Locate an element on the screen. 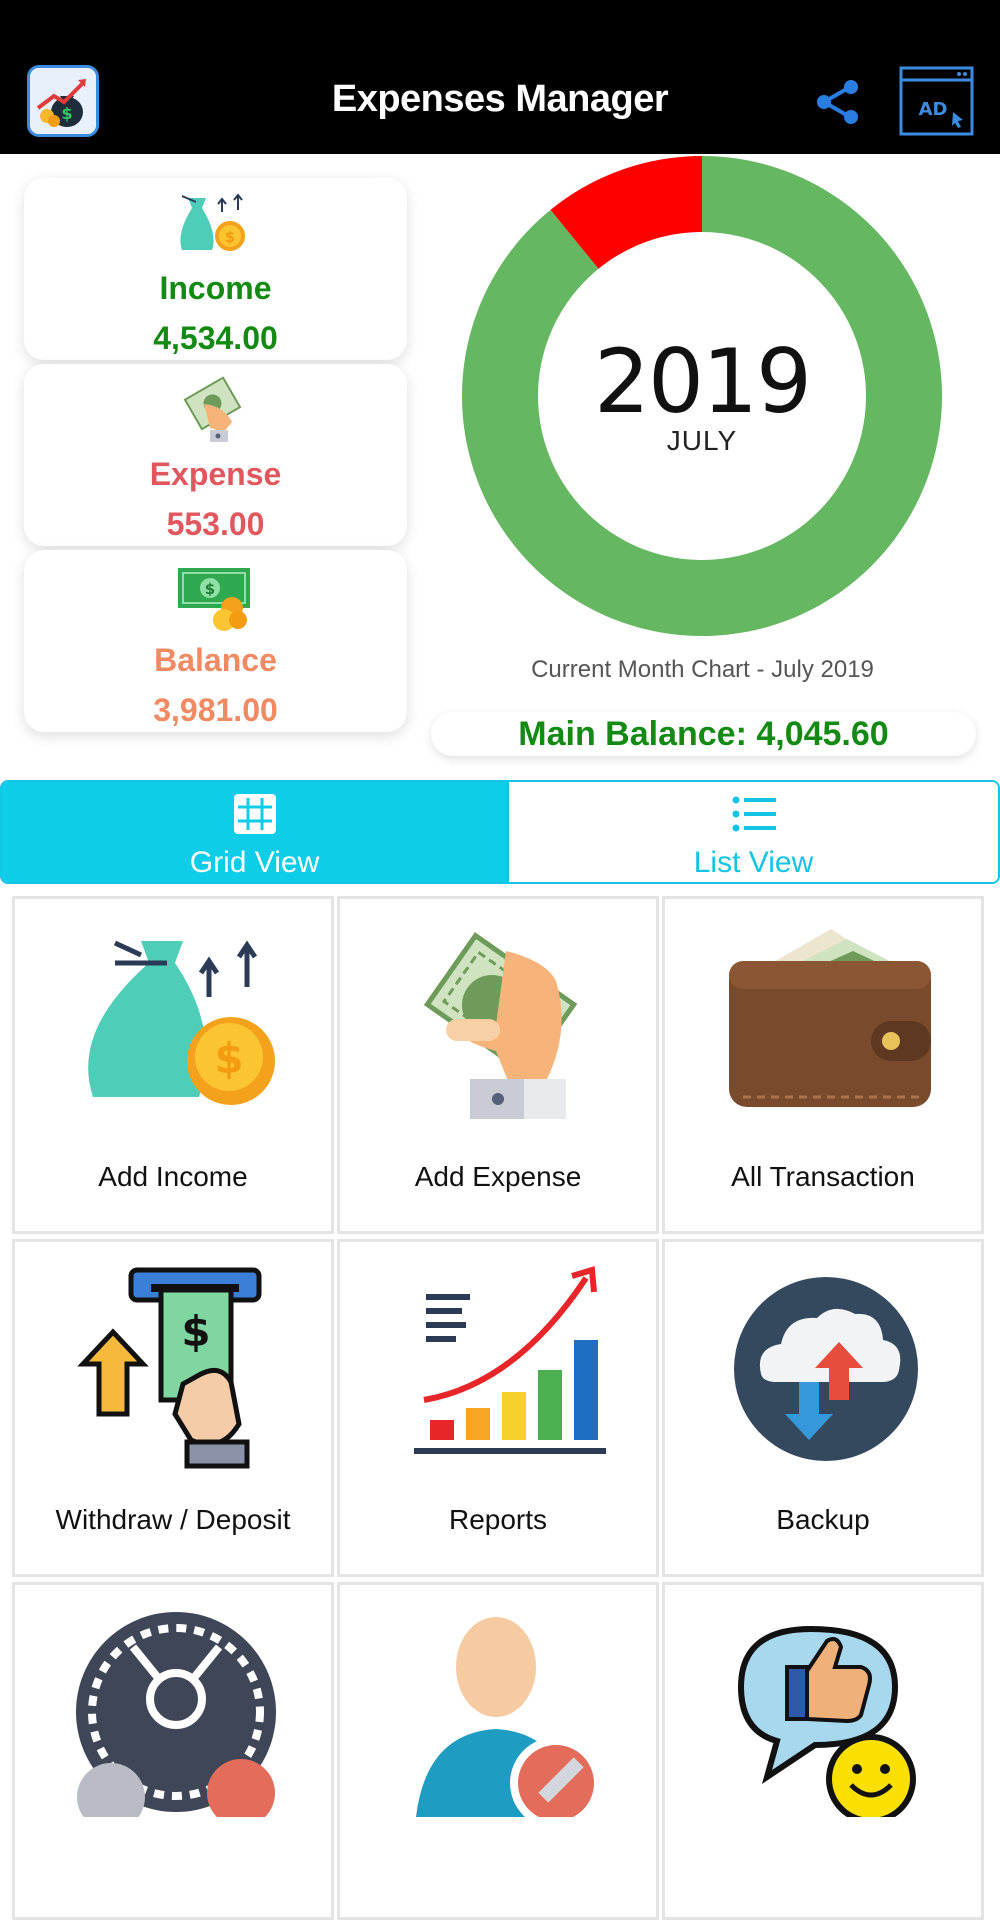 This screenshot has height=1920, width=1000. tile-add-expense: Add Expense is located at coordinates (498, 1065).